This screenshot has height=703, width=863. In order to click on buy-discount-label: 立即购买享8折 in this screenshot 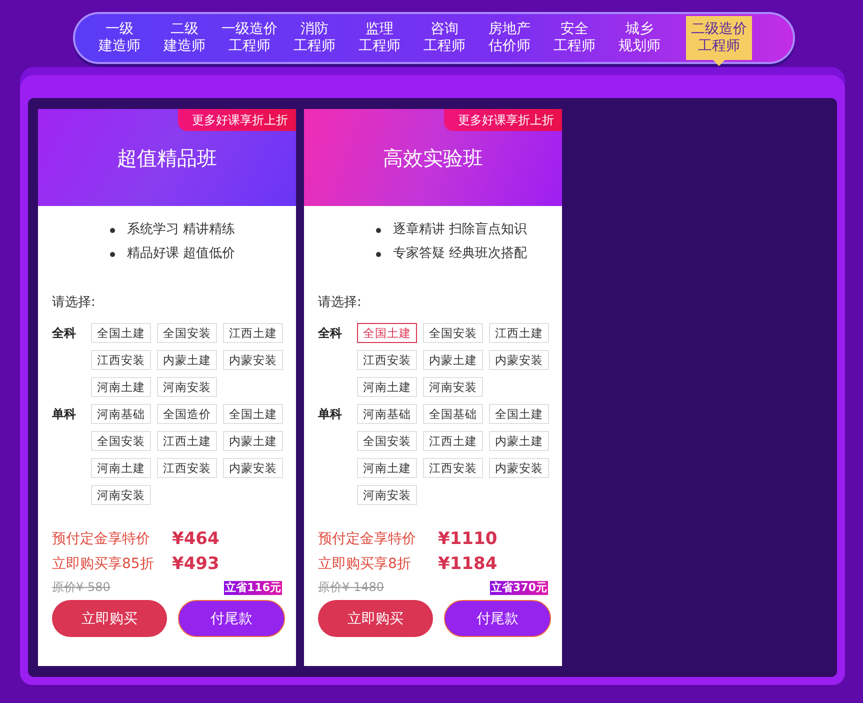, I will do `click(365, 564)`.